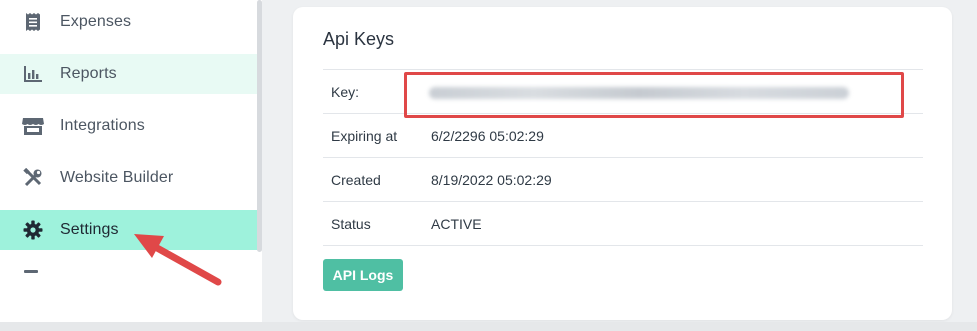  Describe the element at coordinates (654, 95) in the screenshot. I see `key-highlight-box` at that location.